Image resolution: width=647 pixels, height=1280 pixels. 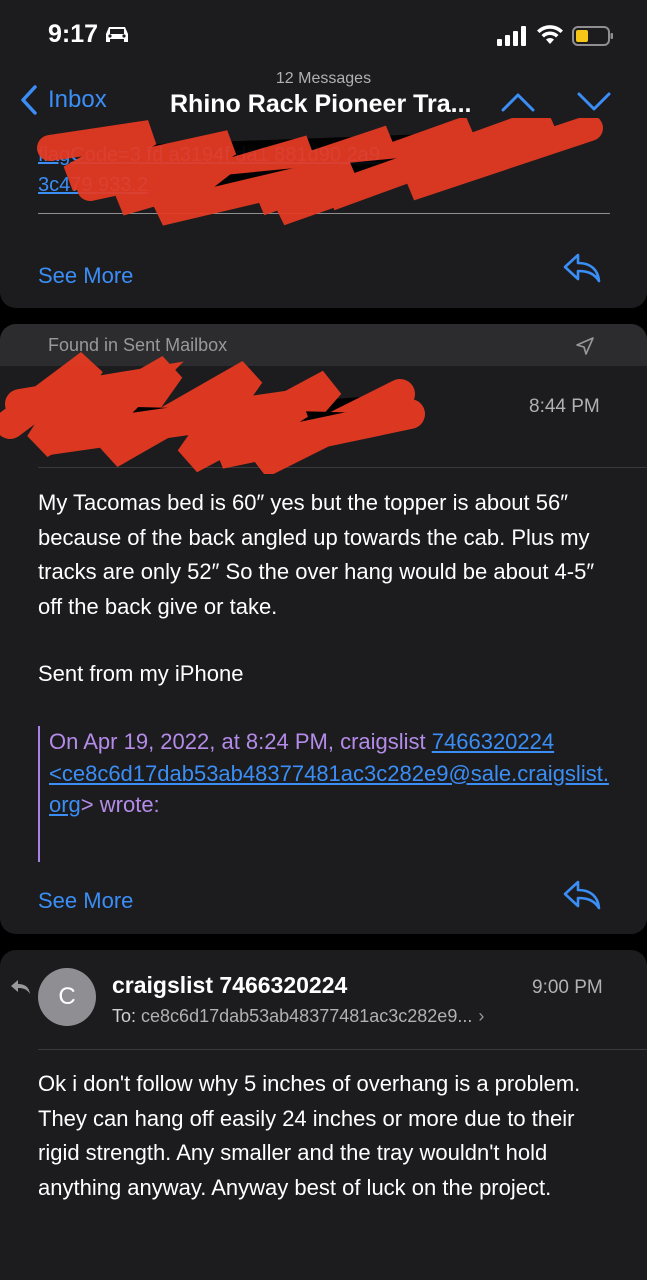 What do you see at coordinates (29, 100) in the screenshot?
I see `chevron-left-icon` at bounding box center [29, 100].